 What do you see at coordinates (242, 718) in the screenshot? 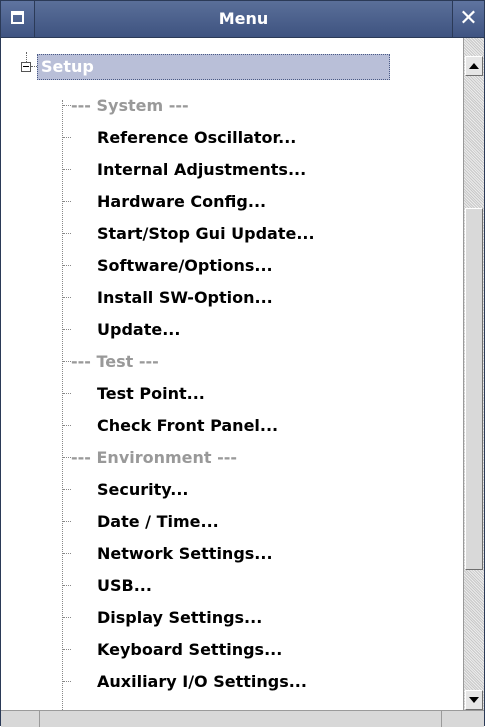
I see `bottom-scrollbar` at bounding box center [242, 718].